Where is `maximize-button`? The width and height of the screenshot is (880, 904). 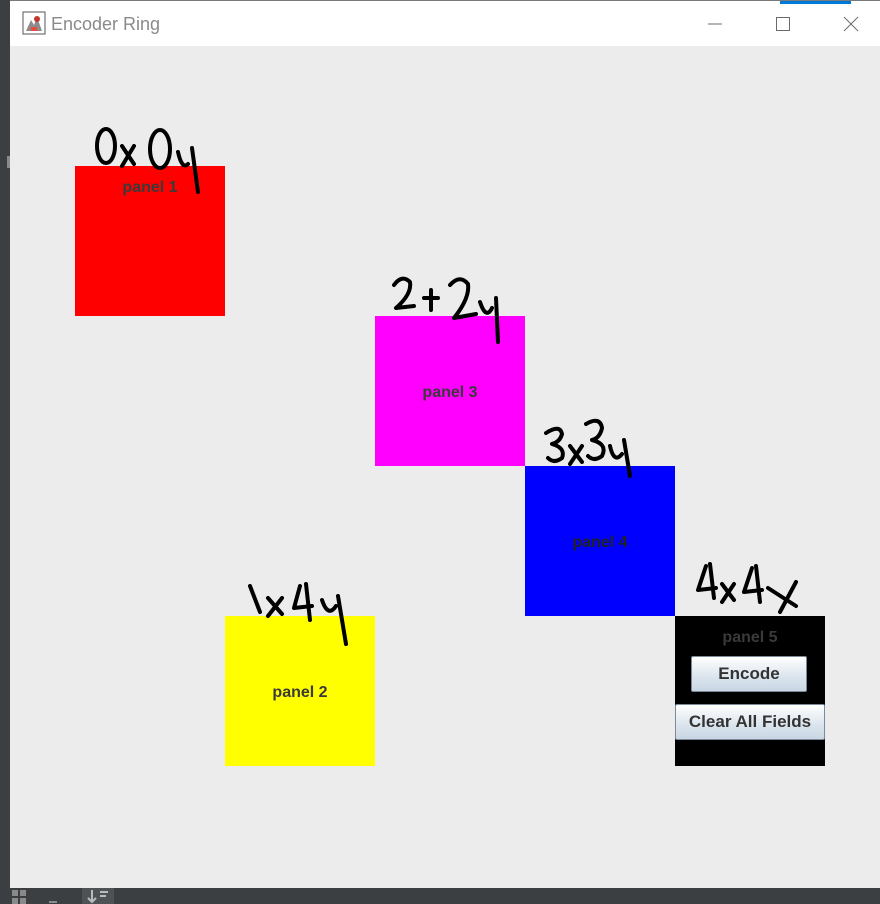 maximize-button is located at coordinates (783, 23).